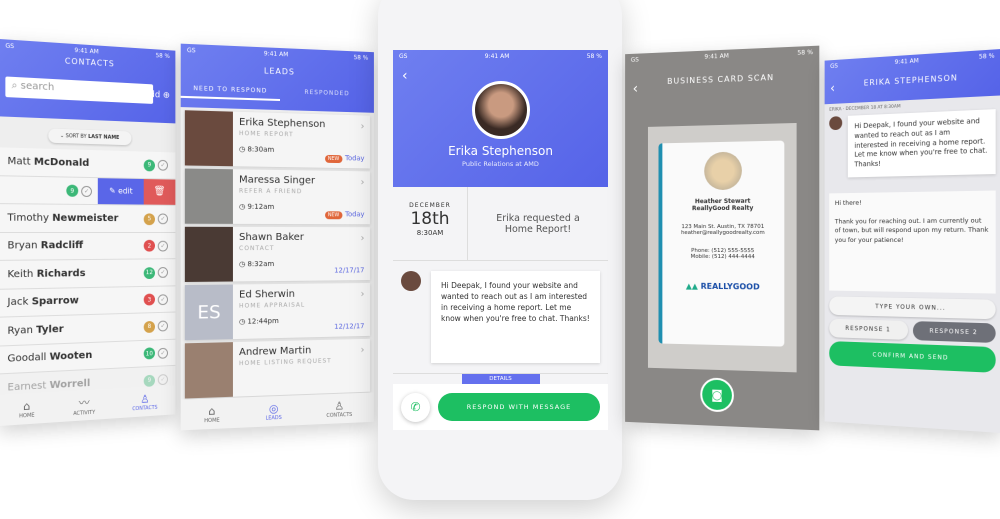 This screenshot has width=1000, height=519. What do you see at coordinates (277, 368) in the screenshot?
I see `lead-item: Andrew Martin HOME LISTING REQUEST ›` at bounding box center [277, 368].